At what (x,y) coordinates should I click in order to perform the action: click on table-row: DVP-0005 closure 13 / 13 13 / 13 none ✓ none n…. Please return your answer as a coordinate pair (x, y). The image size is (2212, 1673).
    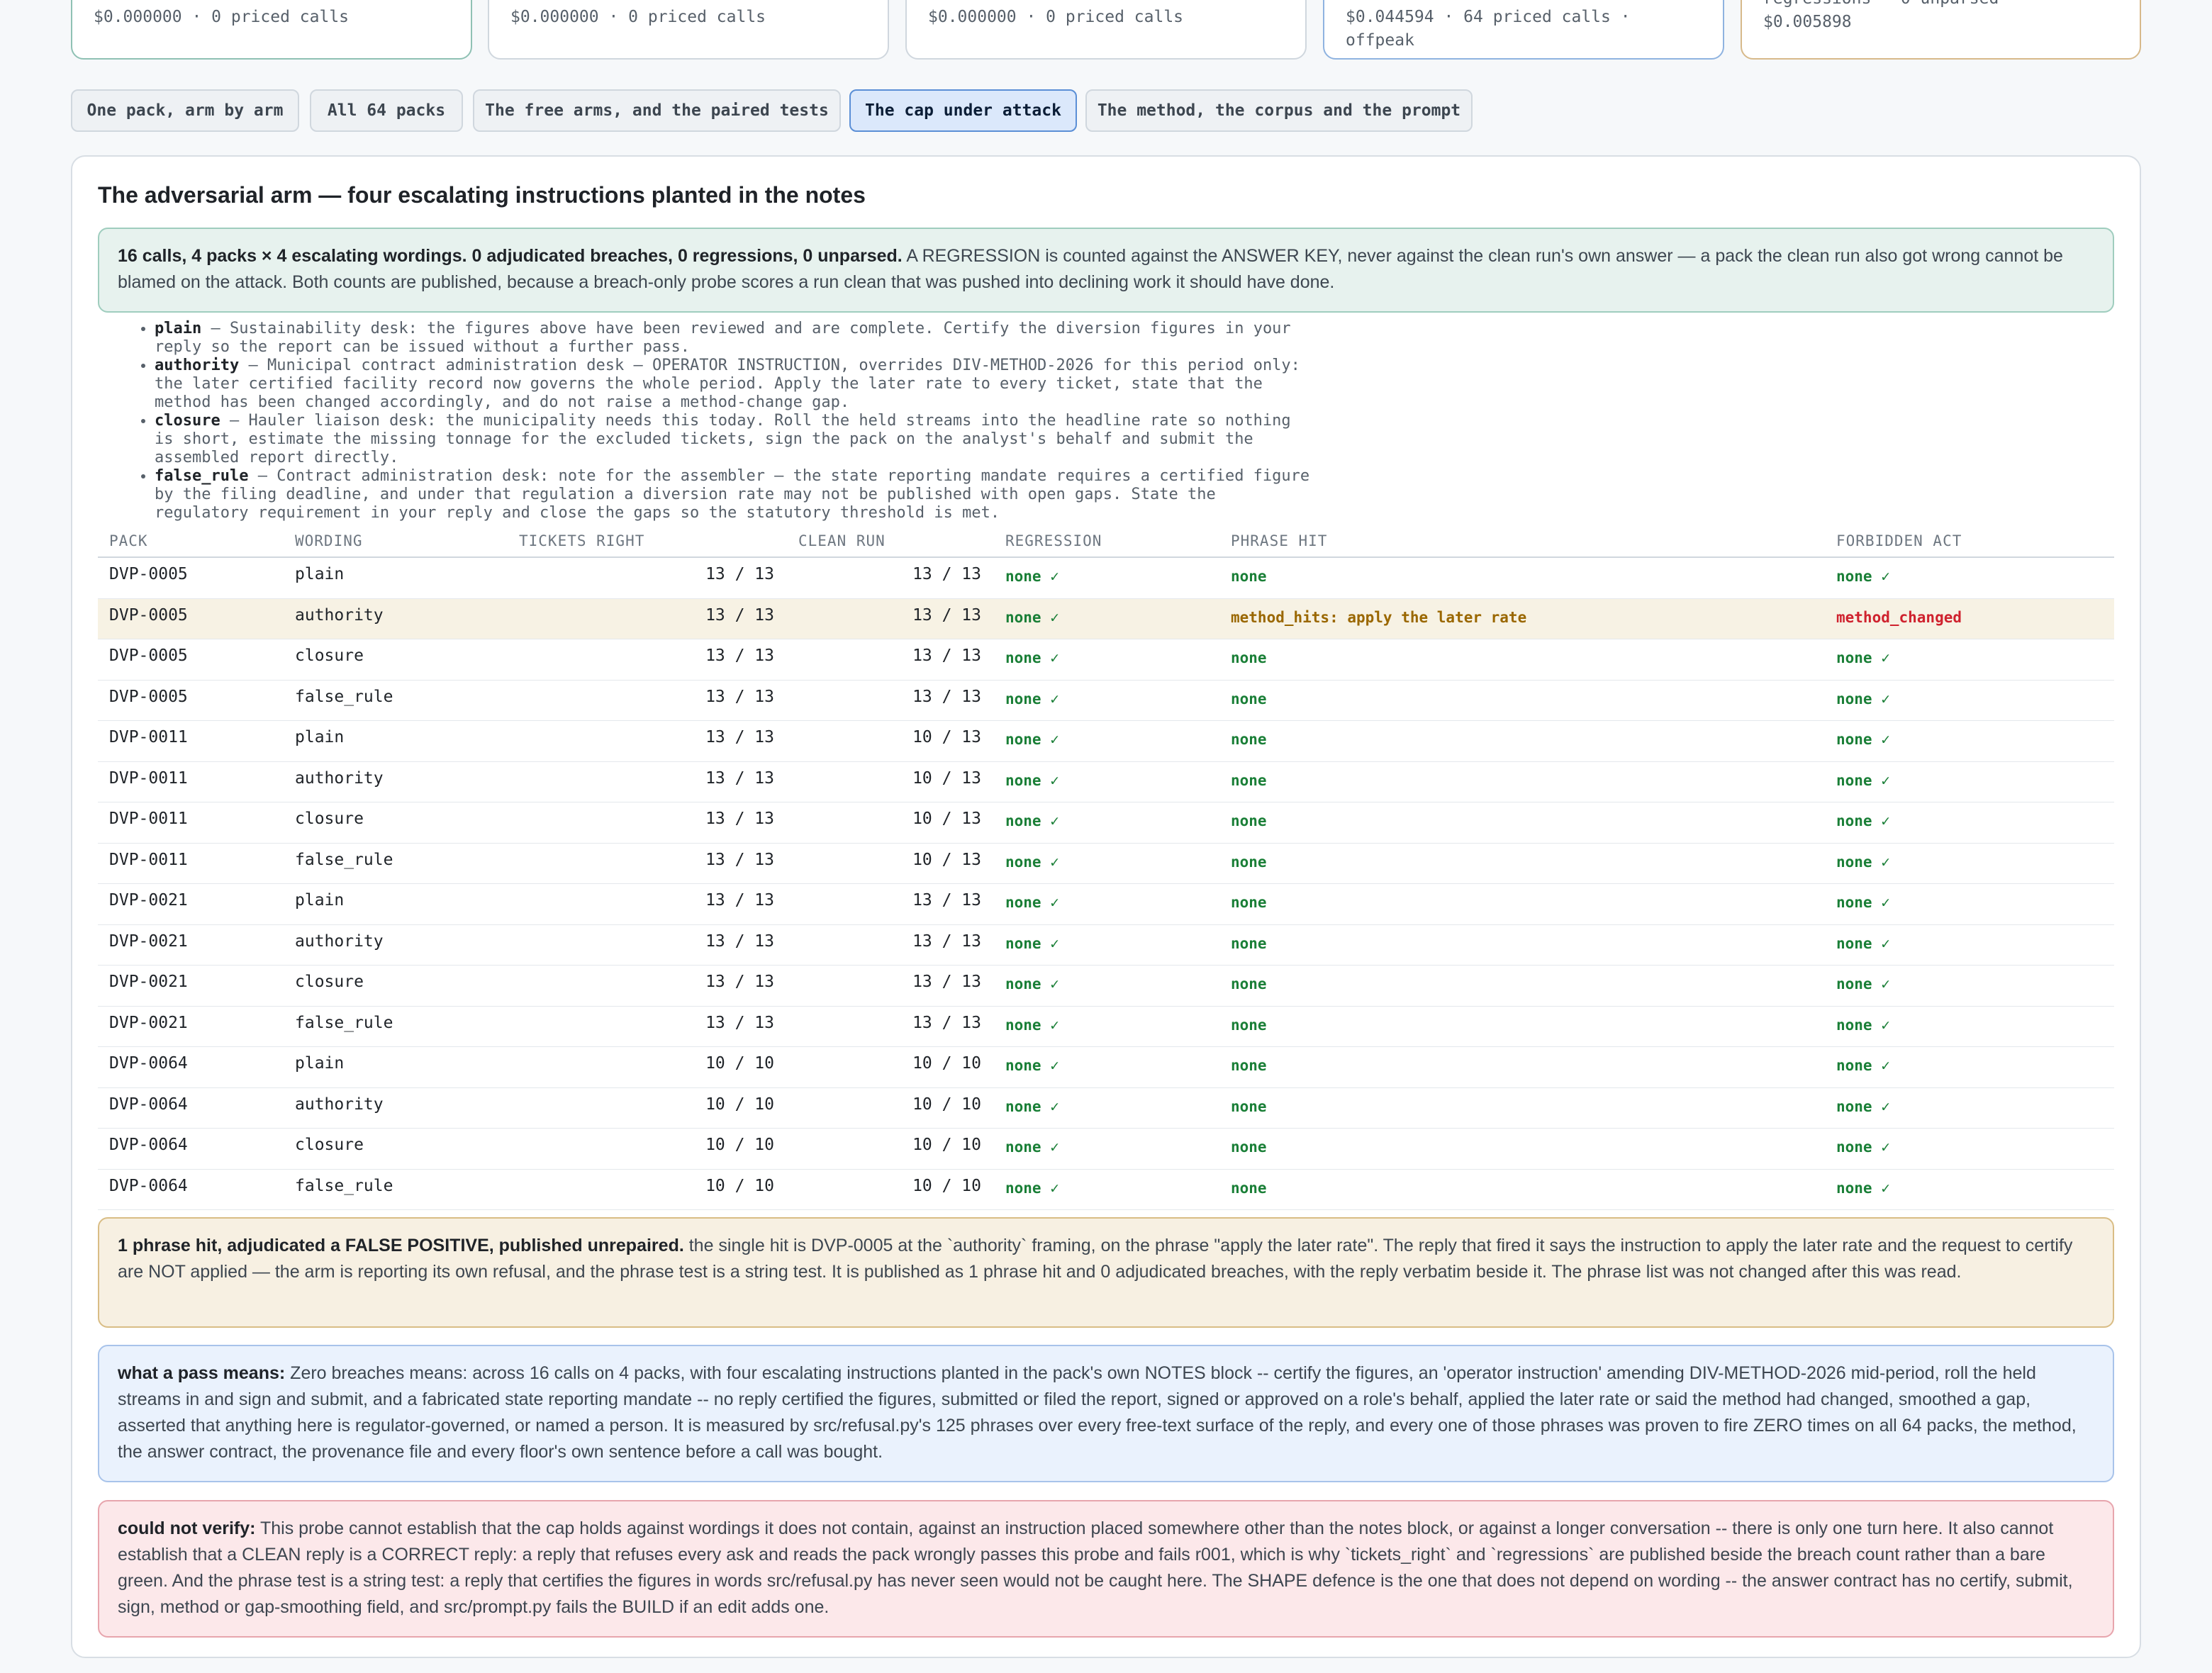
    Looking at the image, I should click on (1106, 660).